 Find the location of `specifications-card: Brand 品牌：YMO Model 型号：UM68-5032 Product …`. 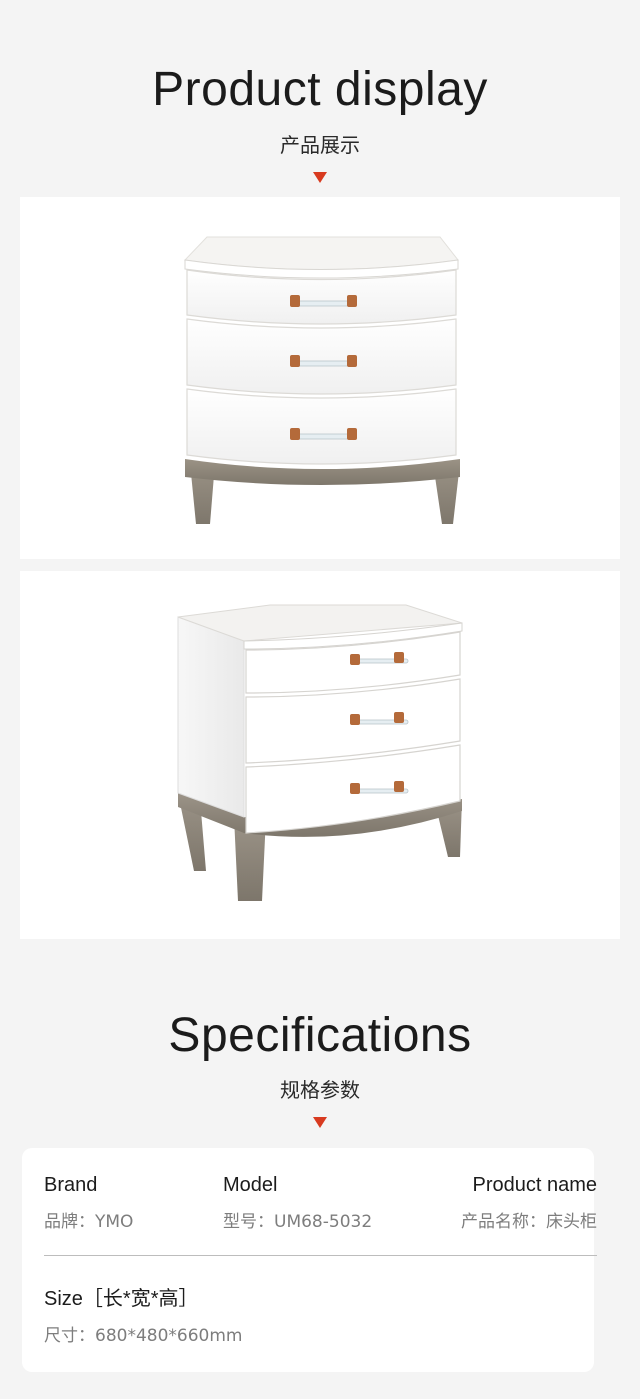

specifications-card: Brand 品牌：YMO Model 型号：UM68-5032 Product … is located at coordinates (309, 1260).